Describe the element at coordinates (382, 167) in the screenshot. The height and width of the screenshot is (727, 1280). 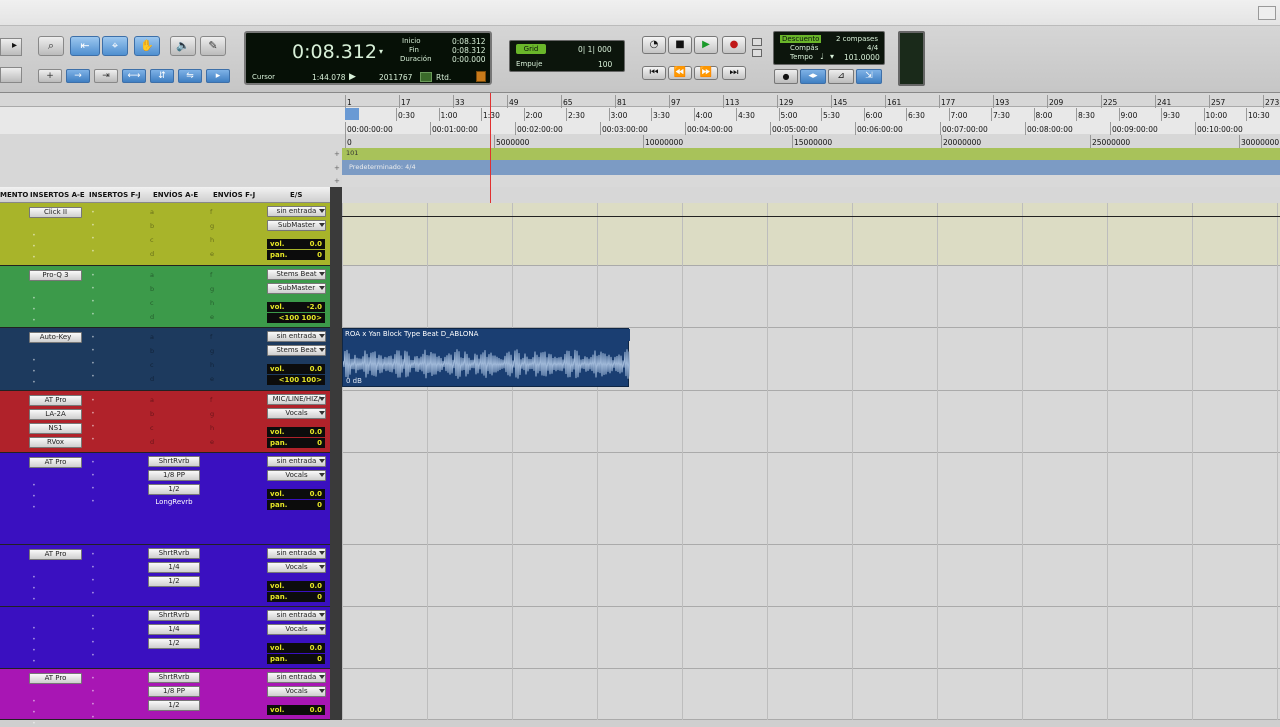
I see `meter-marker: Predeterminado: 4/4` at that location.